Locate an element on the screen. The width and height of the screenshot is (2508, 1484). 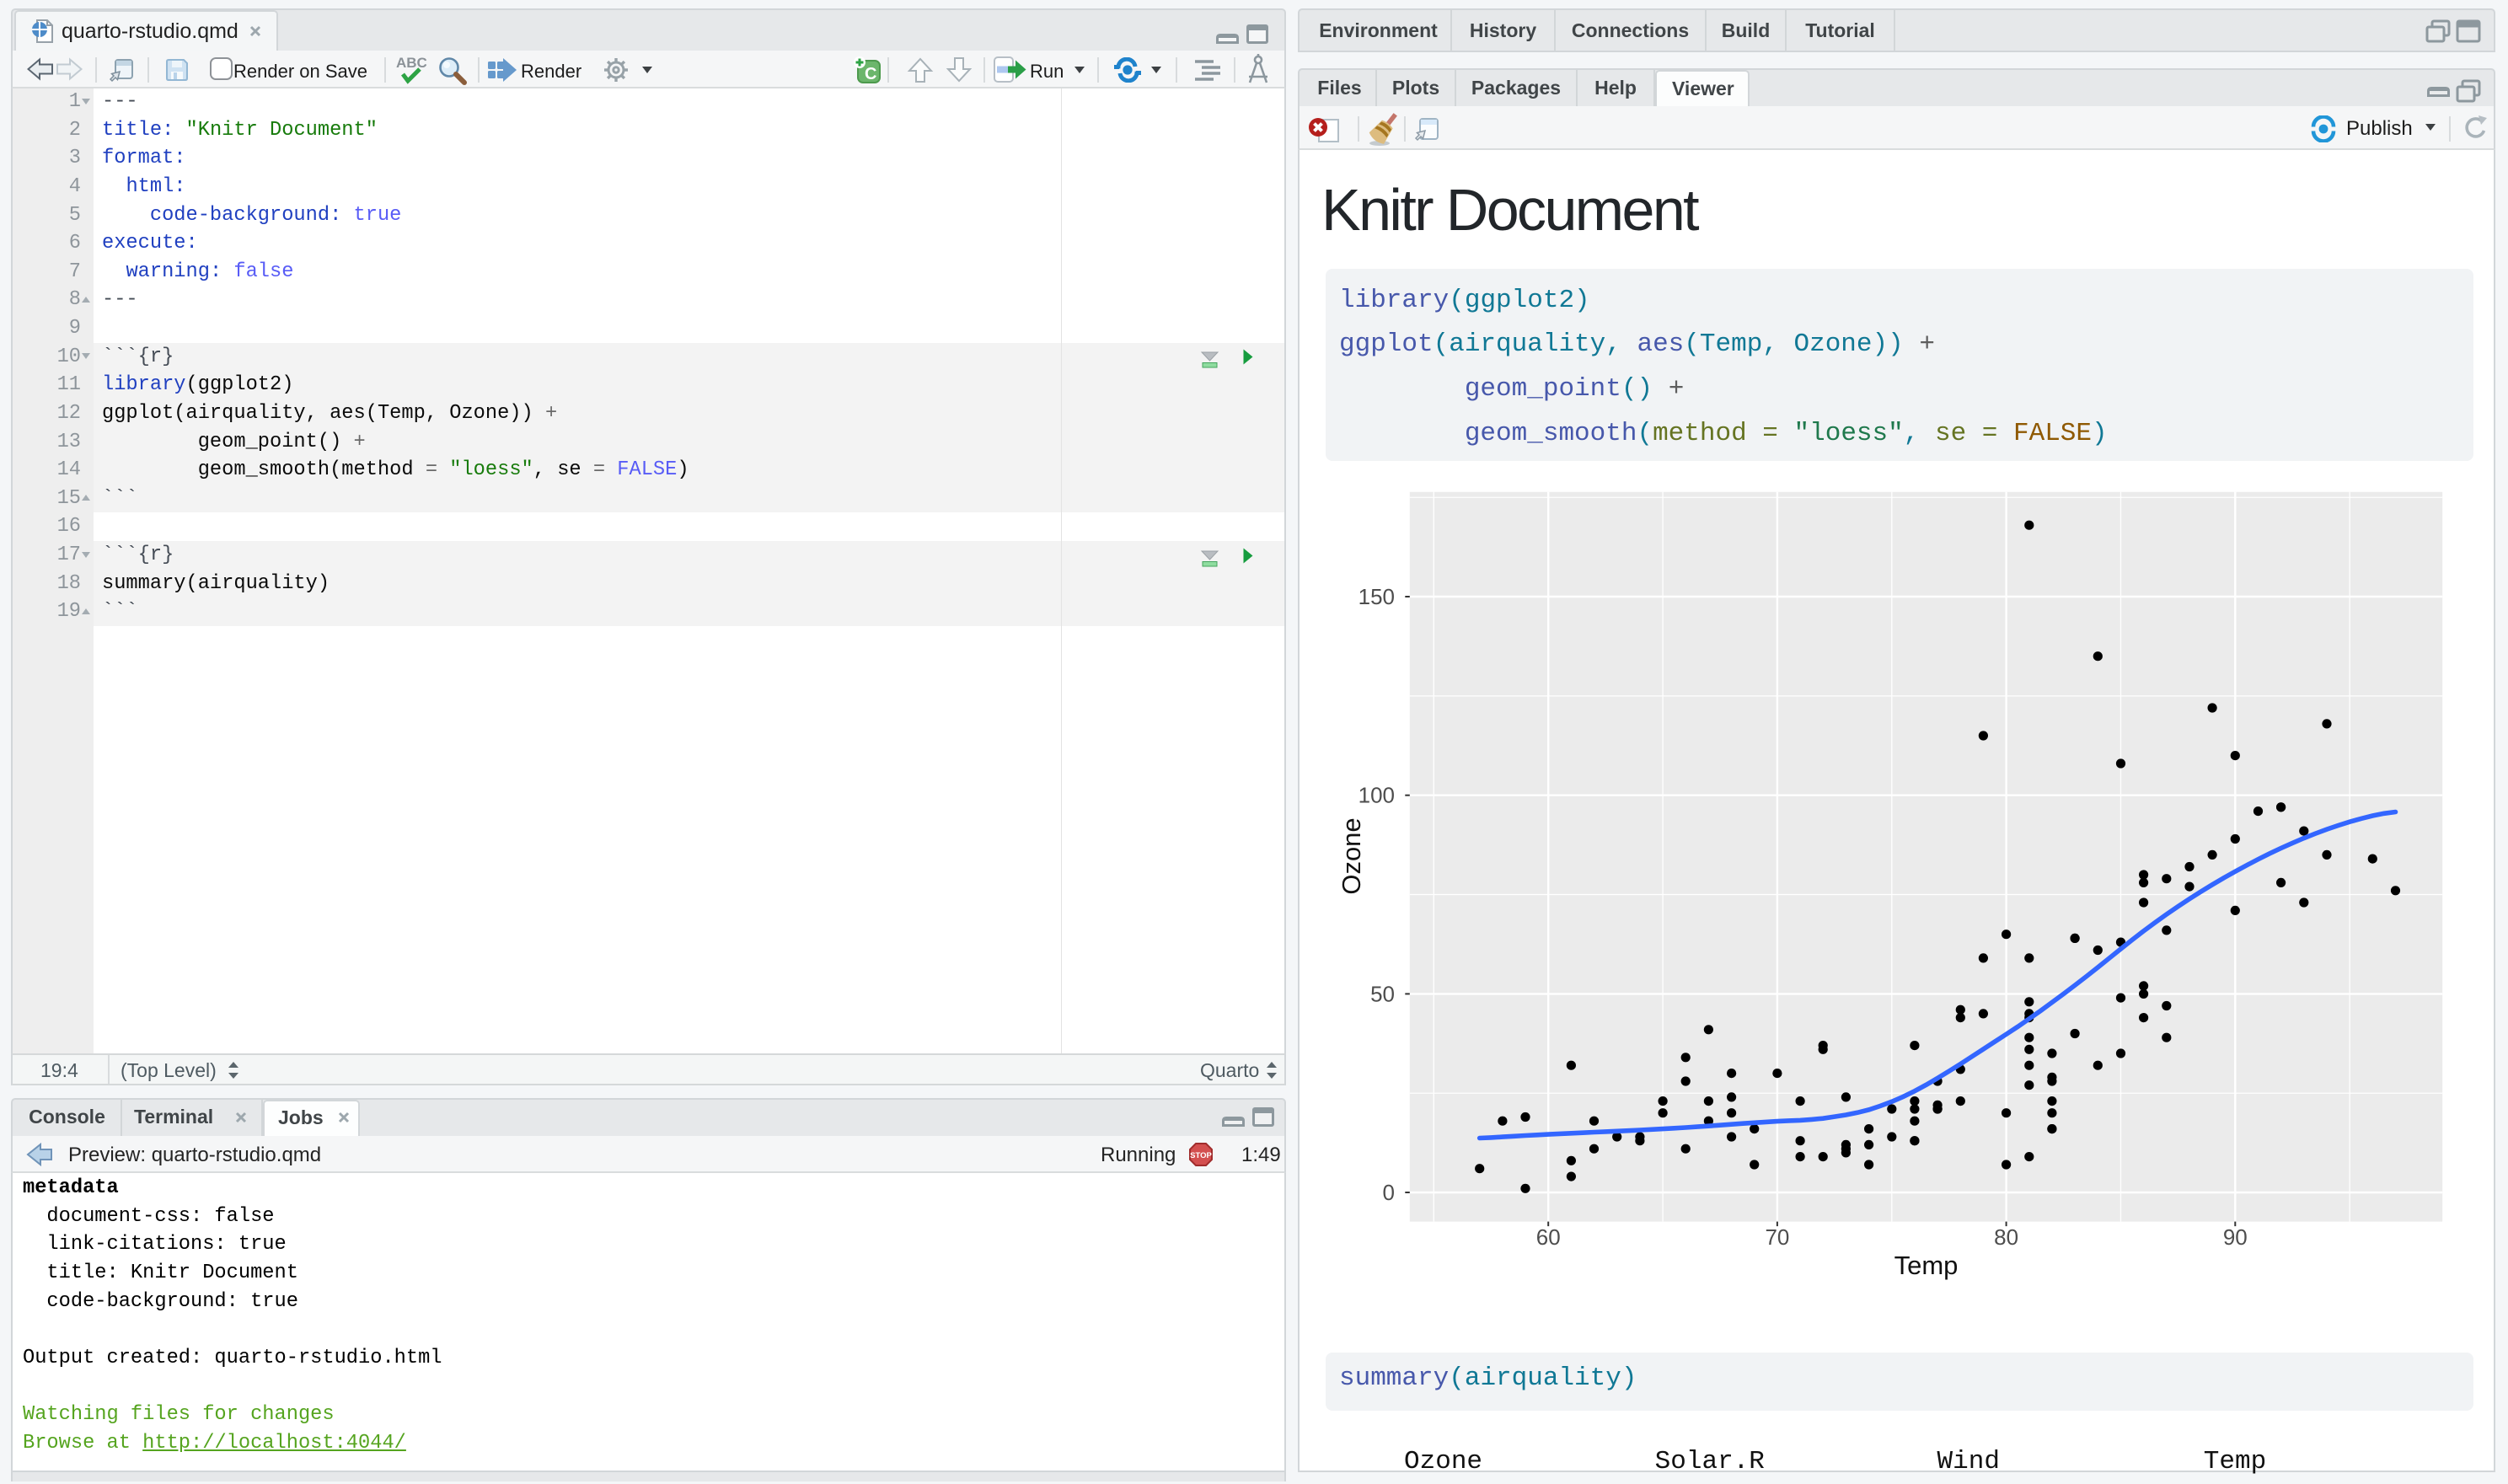
svg-text: 60 is located at coordinates (1548, 1237).